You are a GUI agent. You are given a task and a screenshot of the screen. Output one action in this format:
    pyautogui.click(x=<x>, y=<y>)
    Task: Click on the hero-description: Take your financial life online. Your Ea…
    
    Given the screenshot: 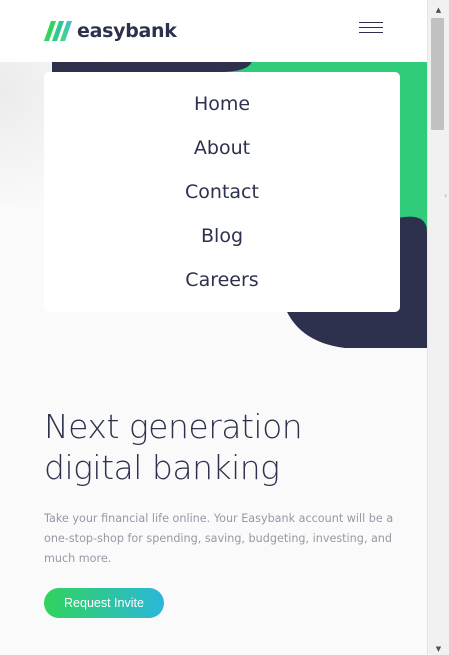 What is the action you would take?
    pyautogui.click(x=219, y=538)
    